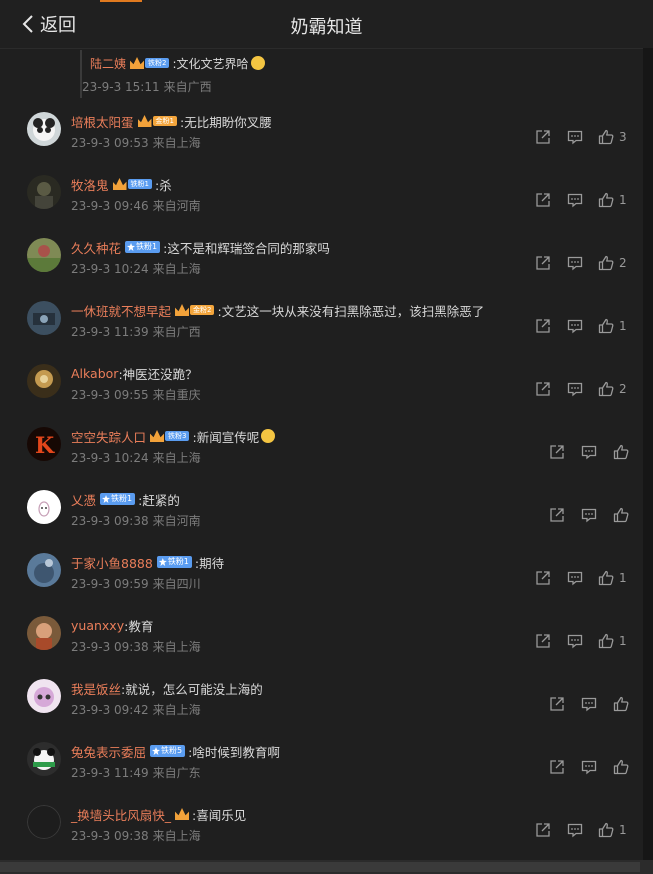 This screenshot has height=874, width=653. Describe the element at coordinates (210, 63) in the screenshot. I see `reply-text: :文化文艺界哈` at that location.